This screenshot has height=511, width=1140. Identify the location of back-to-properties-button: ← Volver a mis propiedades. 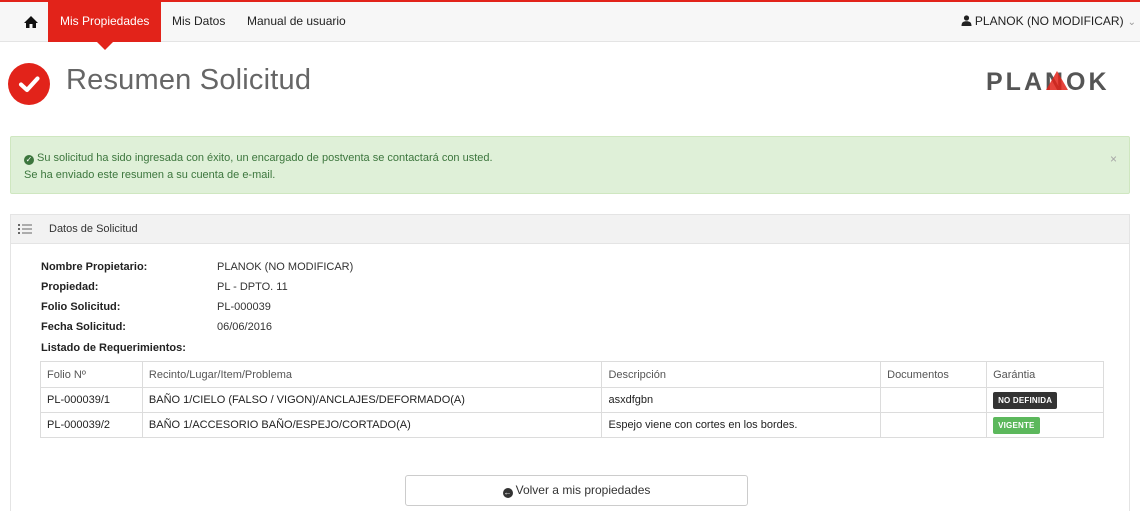
(576, 490).